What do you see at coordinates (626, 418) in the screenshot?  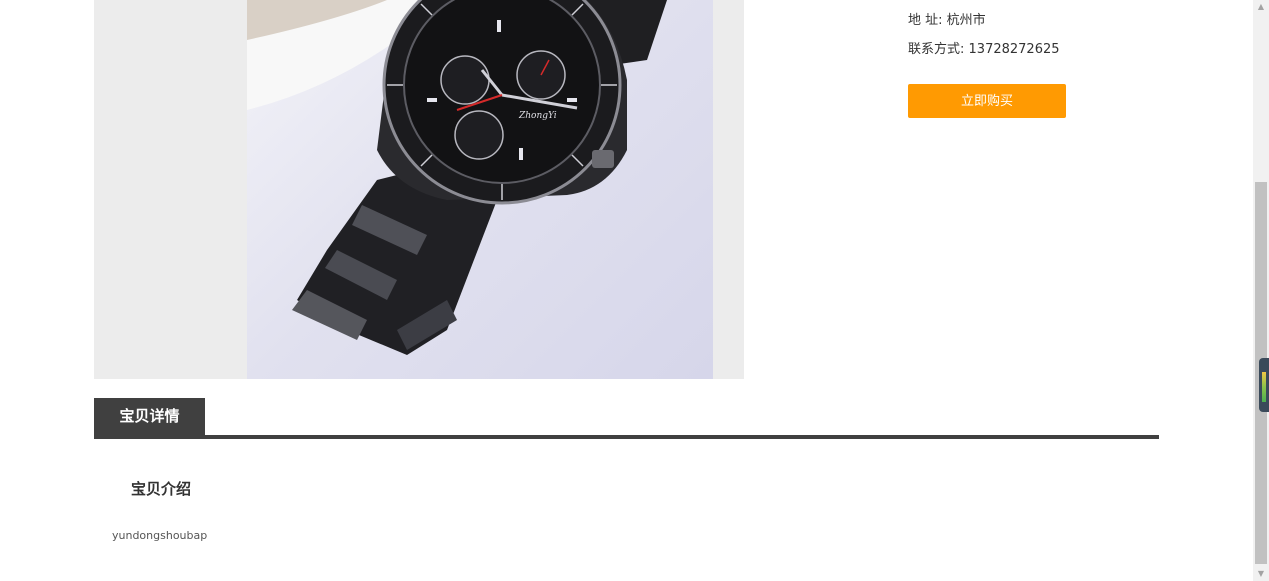 I see `detail-tab-bar: 宝贝详情` at bounding box center [626, 418].